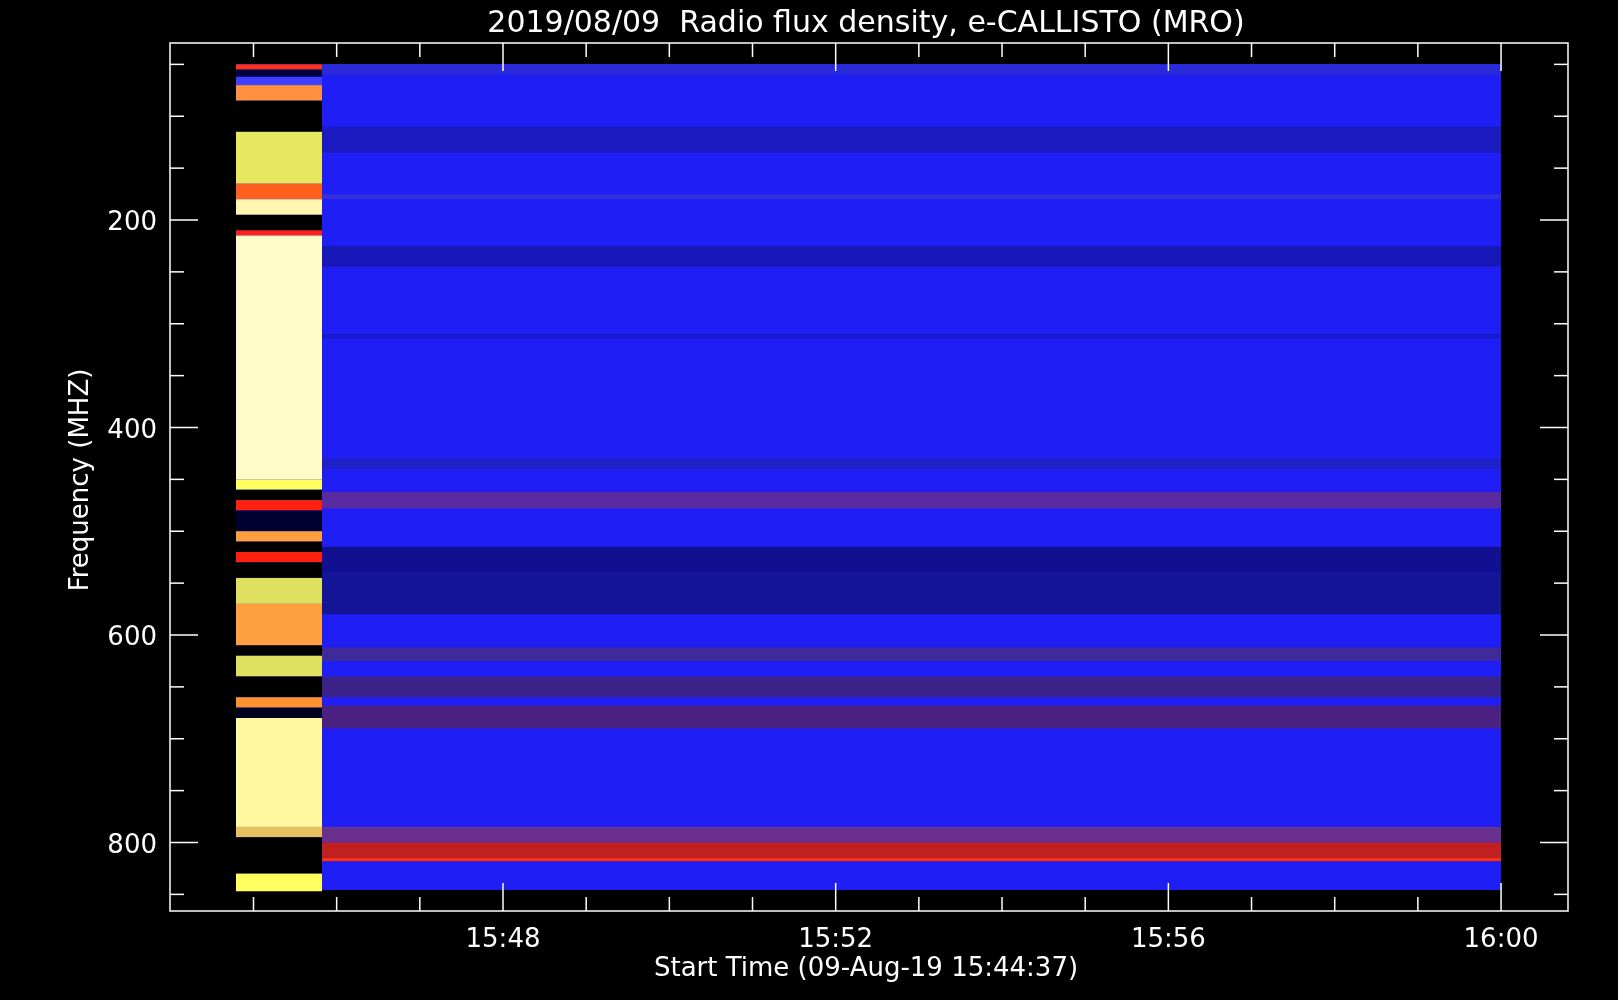  Describe the element at coordinates (866, 21) in the screenshot. I see `chart-title: 2019/08/09 Radio flux density, e-CALLISTO (MRO)` at that location.